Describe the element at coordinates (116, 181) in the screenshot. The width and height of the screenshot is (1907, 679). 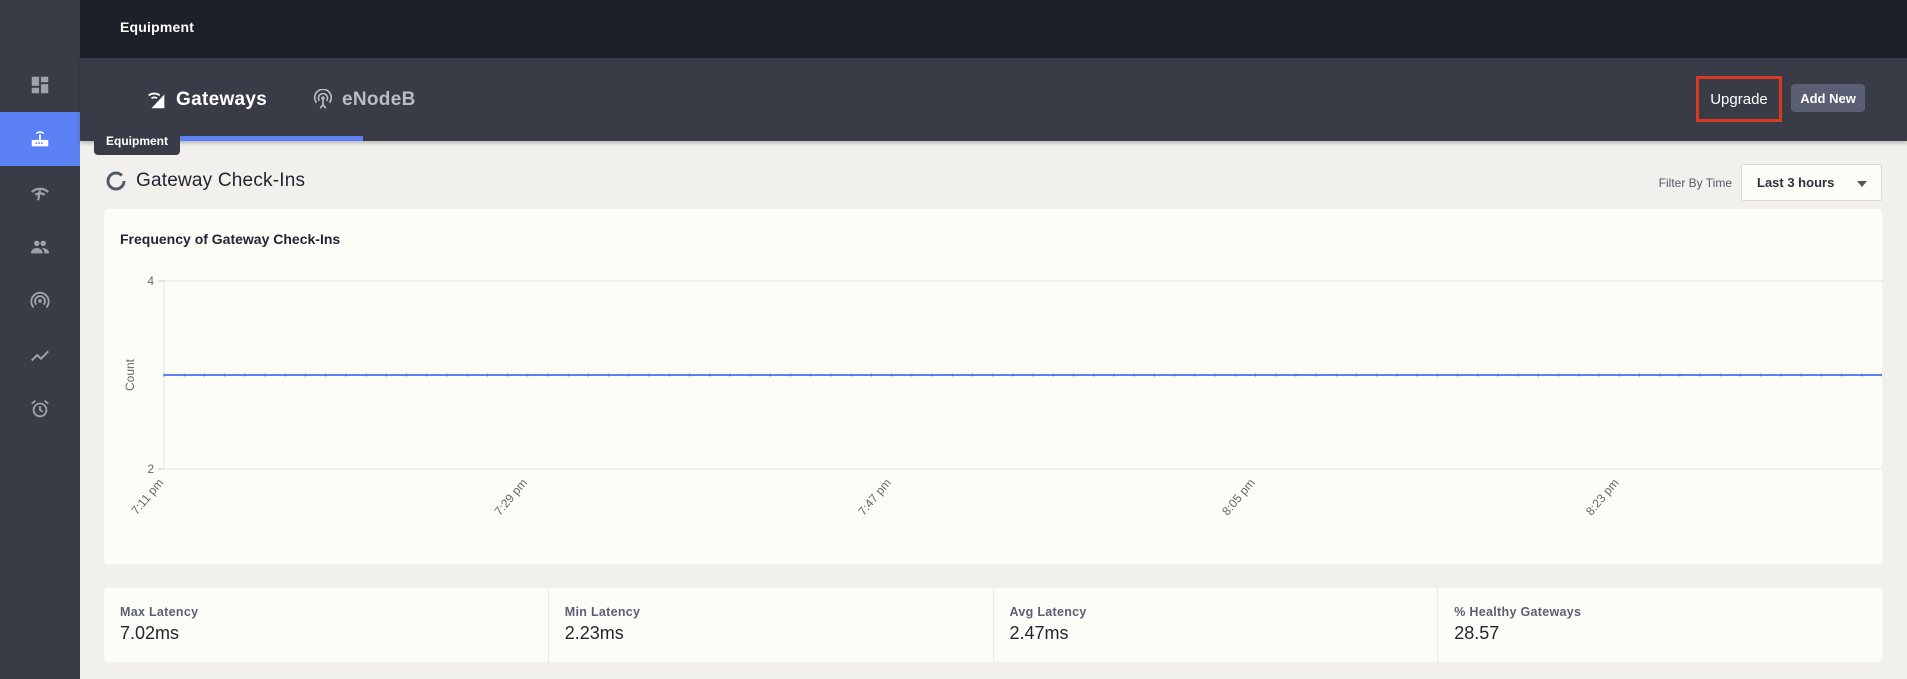
I see `loading-icon` at that location.